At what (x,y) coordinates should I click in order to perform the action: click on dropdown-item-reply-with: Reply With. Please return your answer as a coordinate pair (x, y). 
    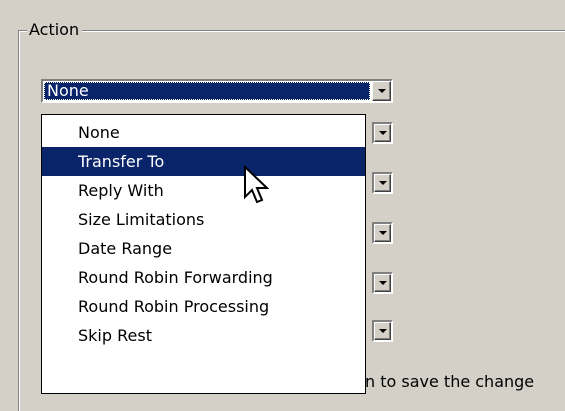
    Looking at the image, I should click on (203, 190).